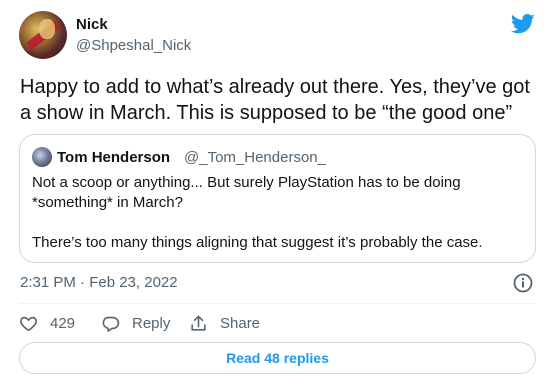 The width and height of the screenshot is (549, 386). Describe the element at coordinates (47, 29) in the screenshot. I see `avatar-detail` at that location.